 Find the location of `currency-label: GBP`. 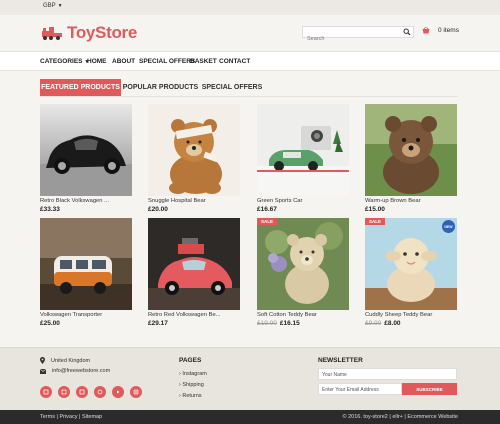

currency-label: GBP is located at coordinates (49, 6).